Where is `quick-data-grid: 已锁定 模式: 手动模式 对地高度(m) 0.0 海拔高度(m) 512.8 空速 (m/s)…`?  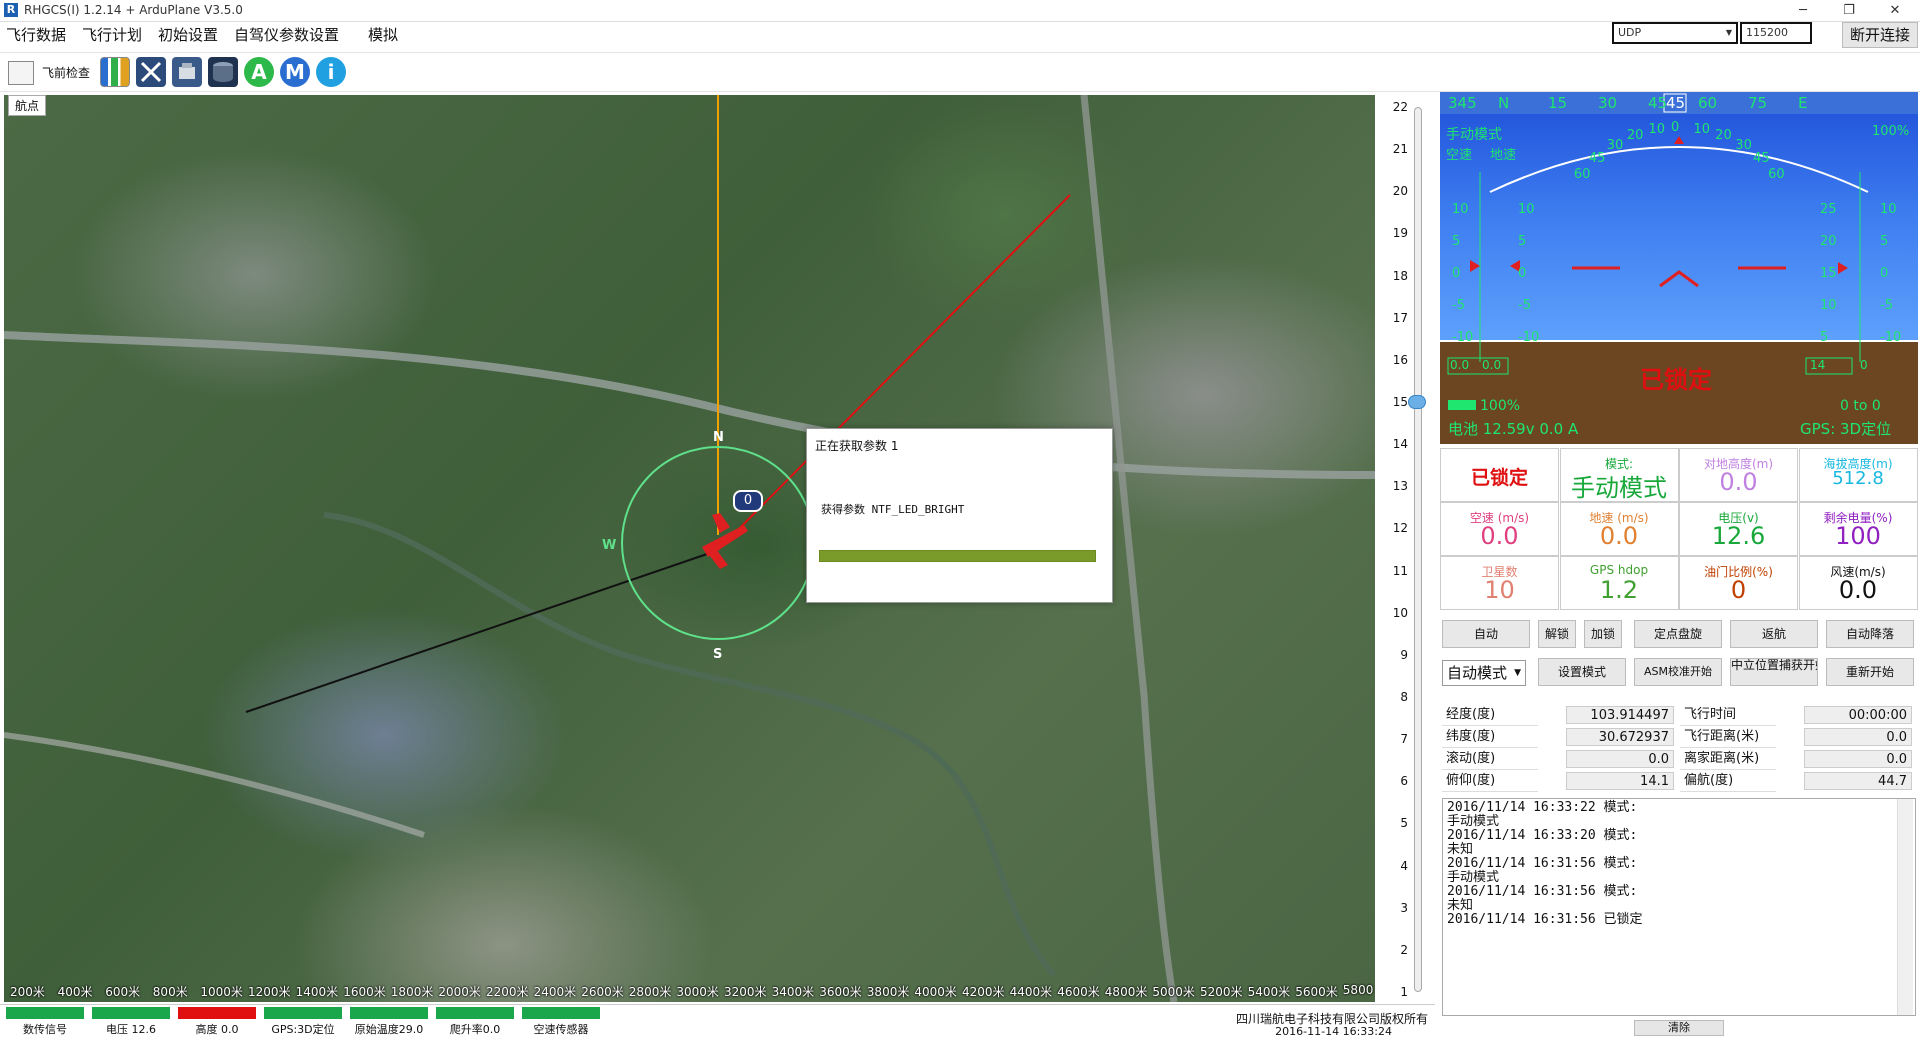
quick-data-grid: 已锁定 模式: 手动模式 对地高度(m) 0.0 海拔高度(m) 512.8 空速 (m/s)… is located at coordinates (1679, 530).